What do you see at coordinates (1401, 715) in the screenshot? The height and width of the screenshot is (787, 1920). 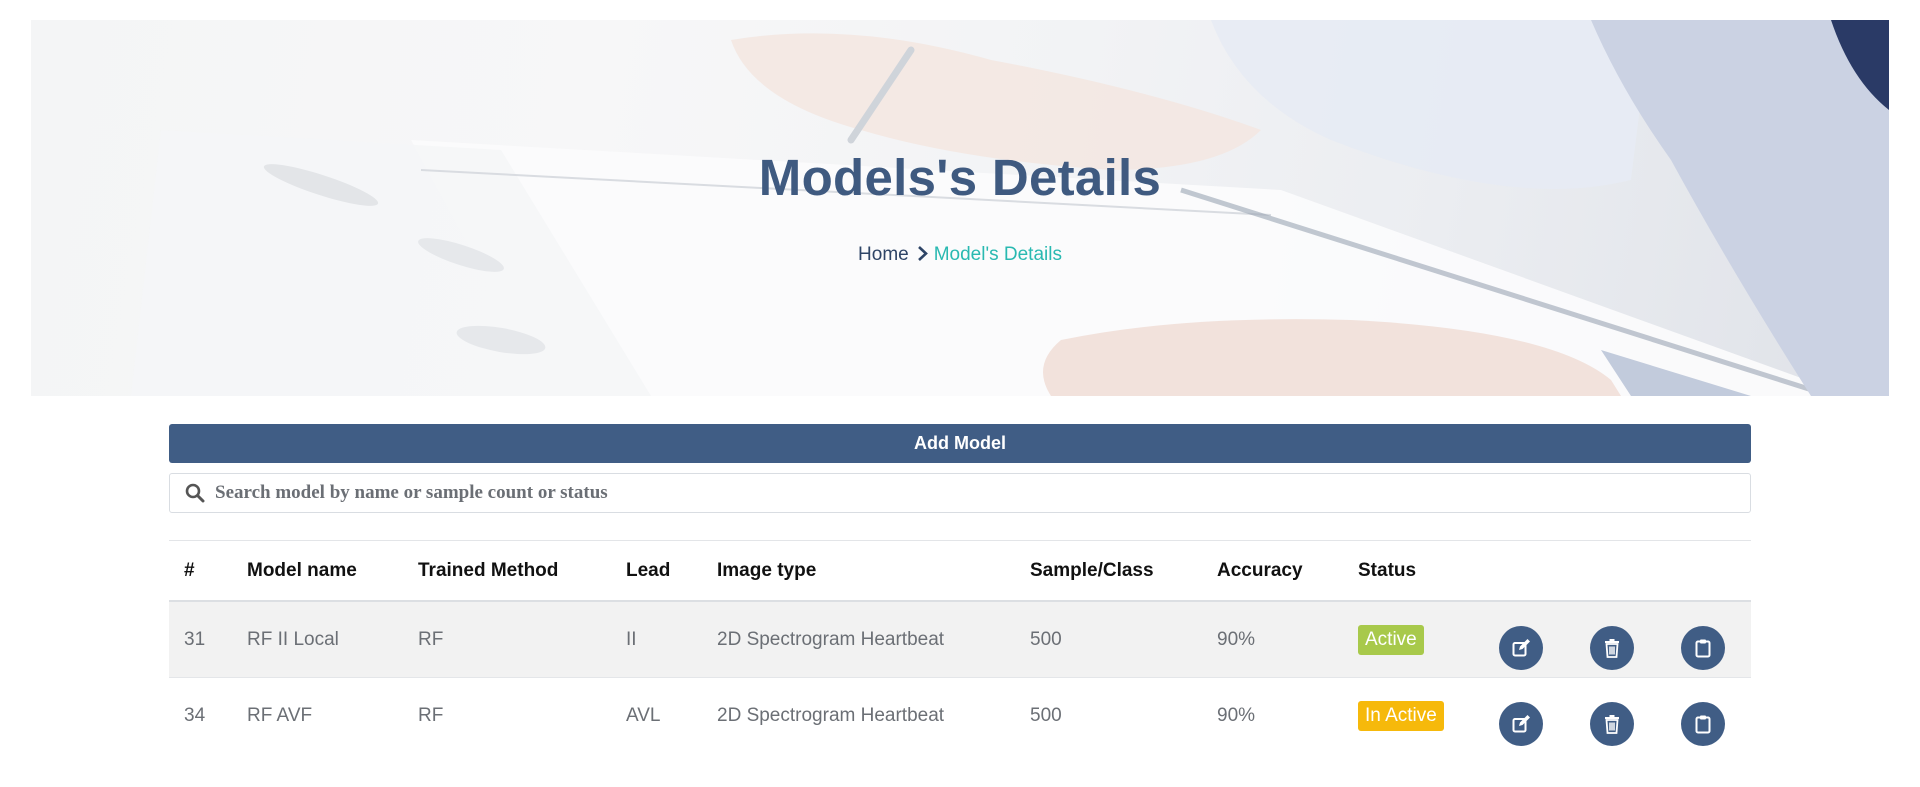 I see `status-badge: In Active` at bounding box center [1401, 715].